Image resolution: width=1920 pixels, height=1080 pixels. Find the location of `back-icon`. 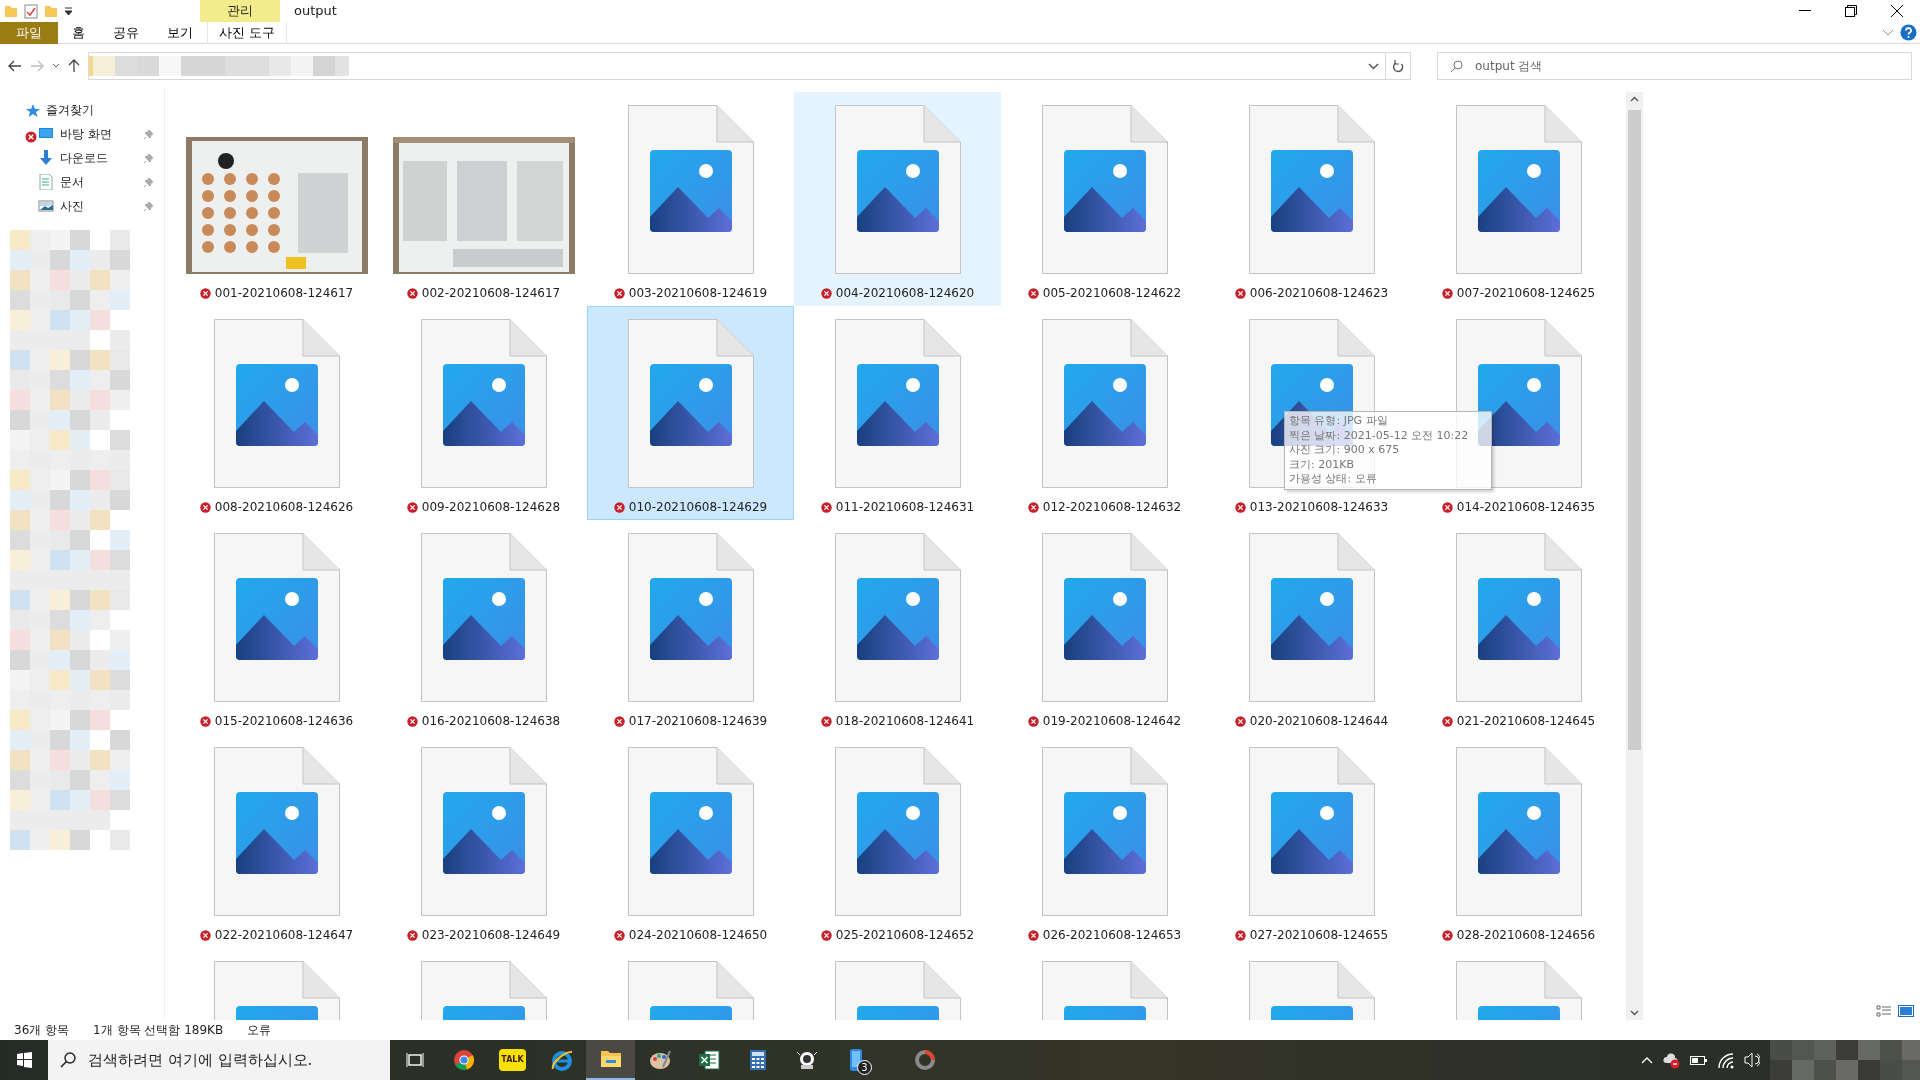

back-icon is located at coordinates (15, 66).